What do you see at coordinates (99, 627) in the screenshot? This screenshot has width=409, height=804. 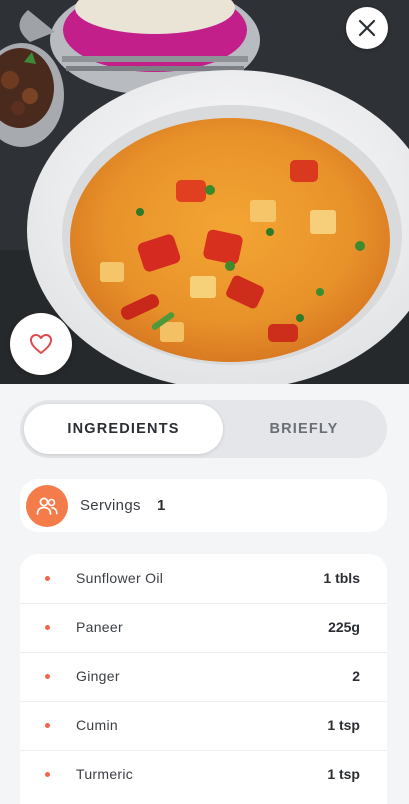 I see `ingredient-name: Paneer` at bounding box center [99, 627].